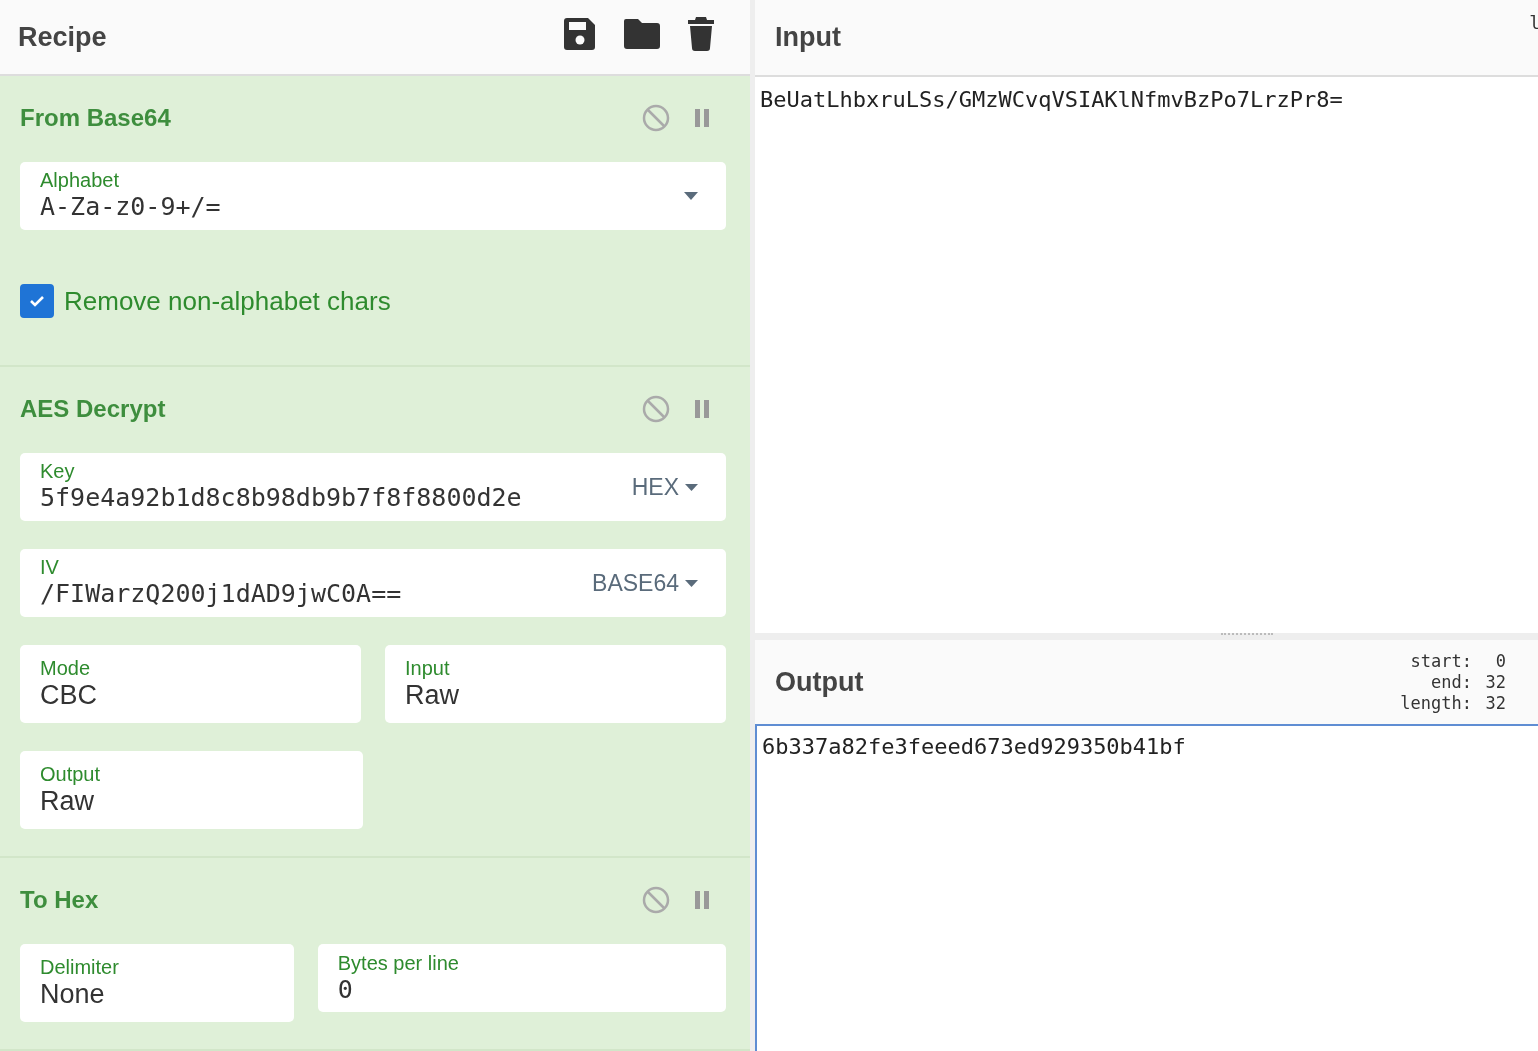 This screenshot has height=1051, width=1538. Describe the element at coordinates (37, 301) in the screenshot. I see `checkbox` at that location.